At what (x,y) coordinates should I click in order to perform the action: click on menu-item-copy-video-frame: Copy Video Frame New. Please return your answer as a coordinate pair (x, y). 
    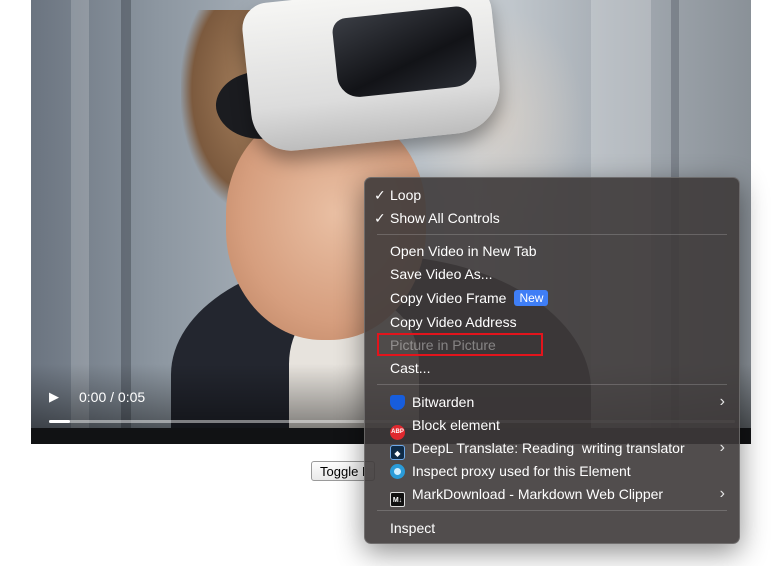
    Looking at the image, I should click on (552, 298).